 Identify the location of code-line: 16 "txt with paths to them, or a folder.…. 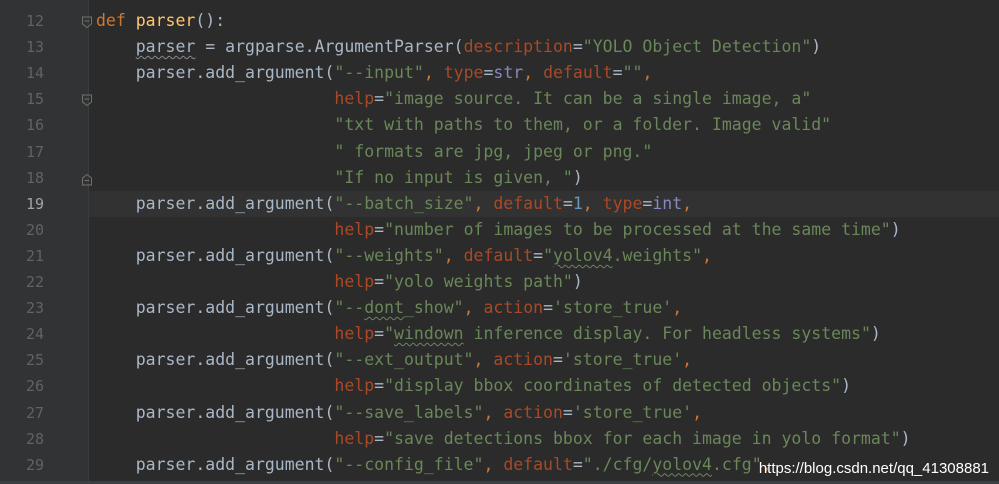
(499, 125).